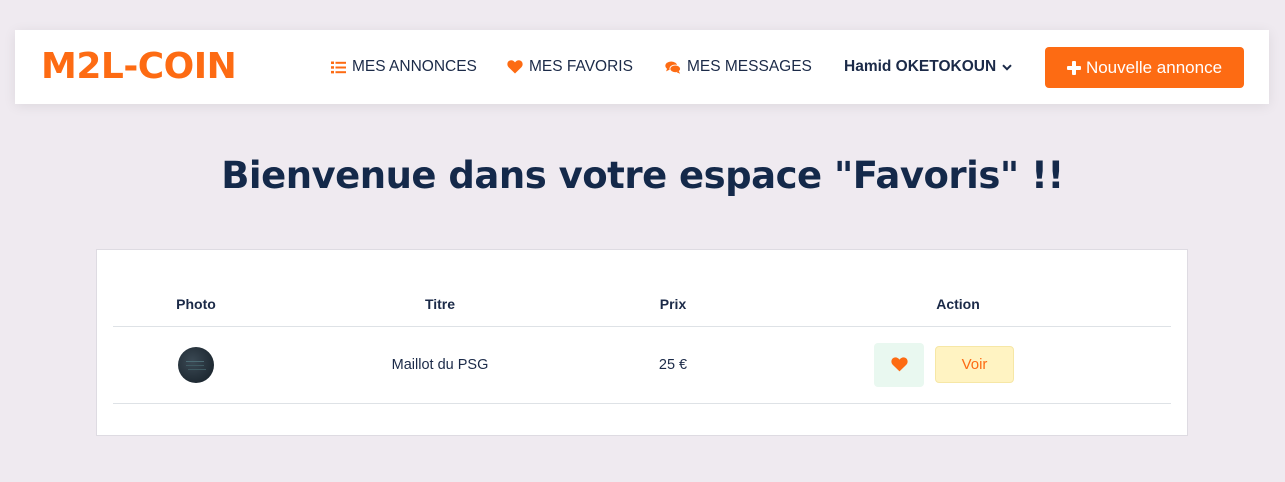 The width and height of the screenshot is (1285, 482). What do you see at coordinates (673, 67) in the screenshot?
I see `comments-icon` at bounding box center [673, 67].